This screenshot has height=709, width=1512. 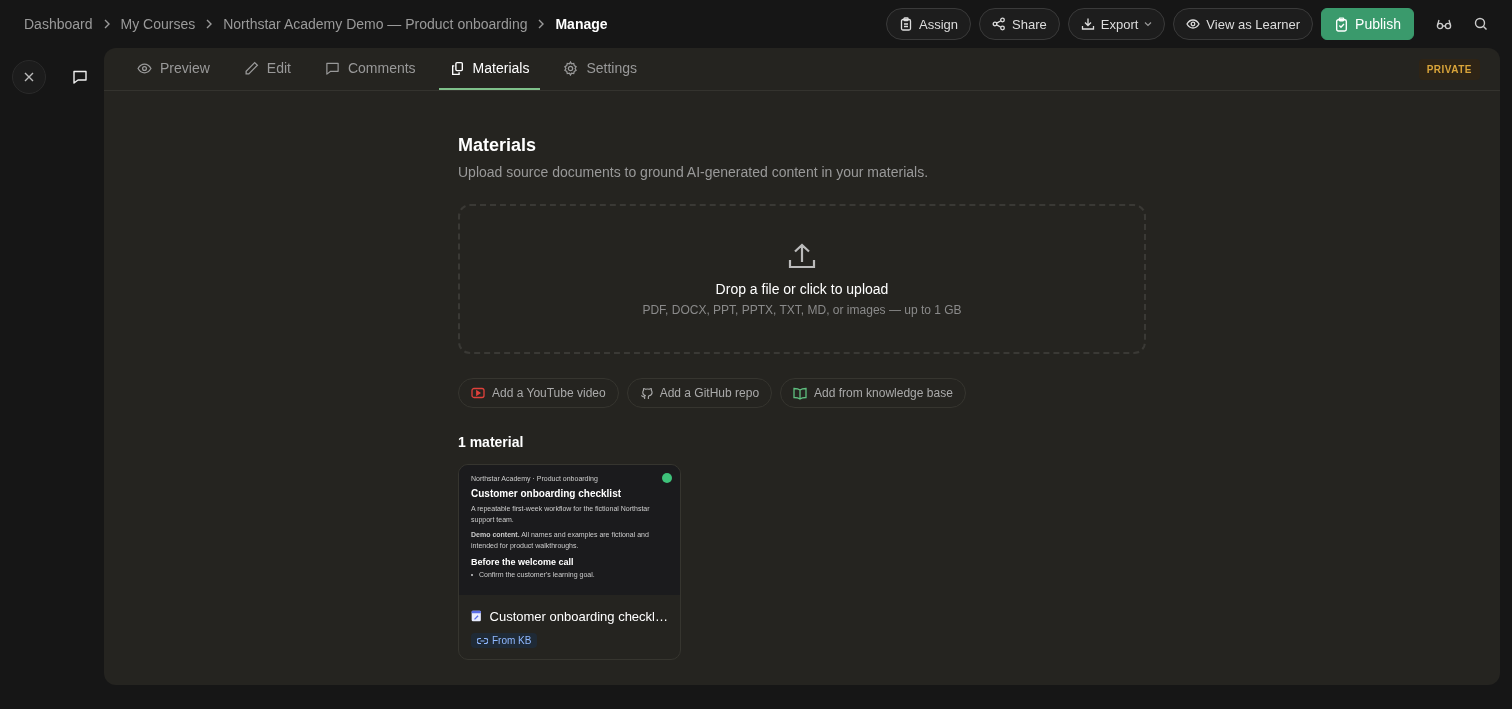 What do you see at coordinates (1193, 24) in the screenshot?
I see `eye-icon` at bounding box center [1193, 24].